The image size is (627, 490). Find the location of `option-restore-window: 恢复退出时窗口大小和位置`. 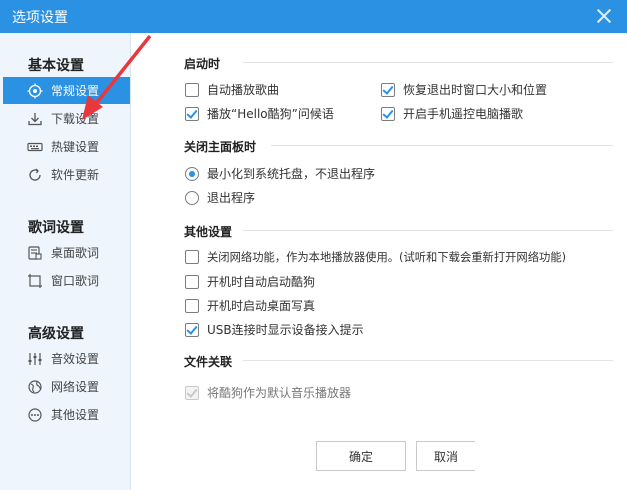

option-restore-window: 恢复退出时窗口大小和位置 is located at coordinates (464, 89).